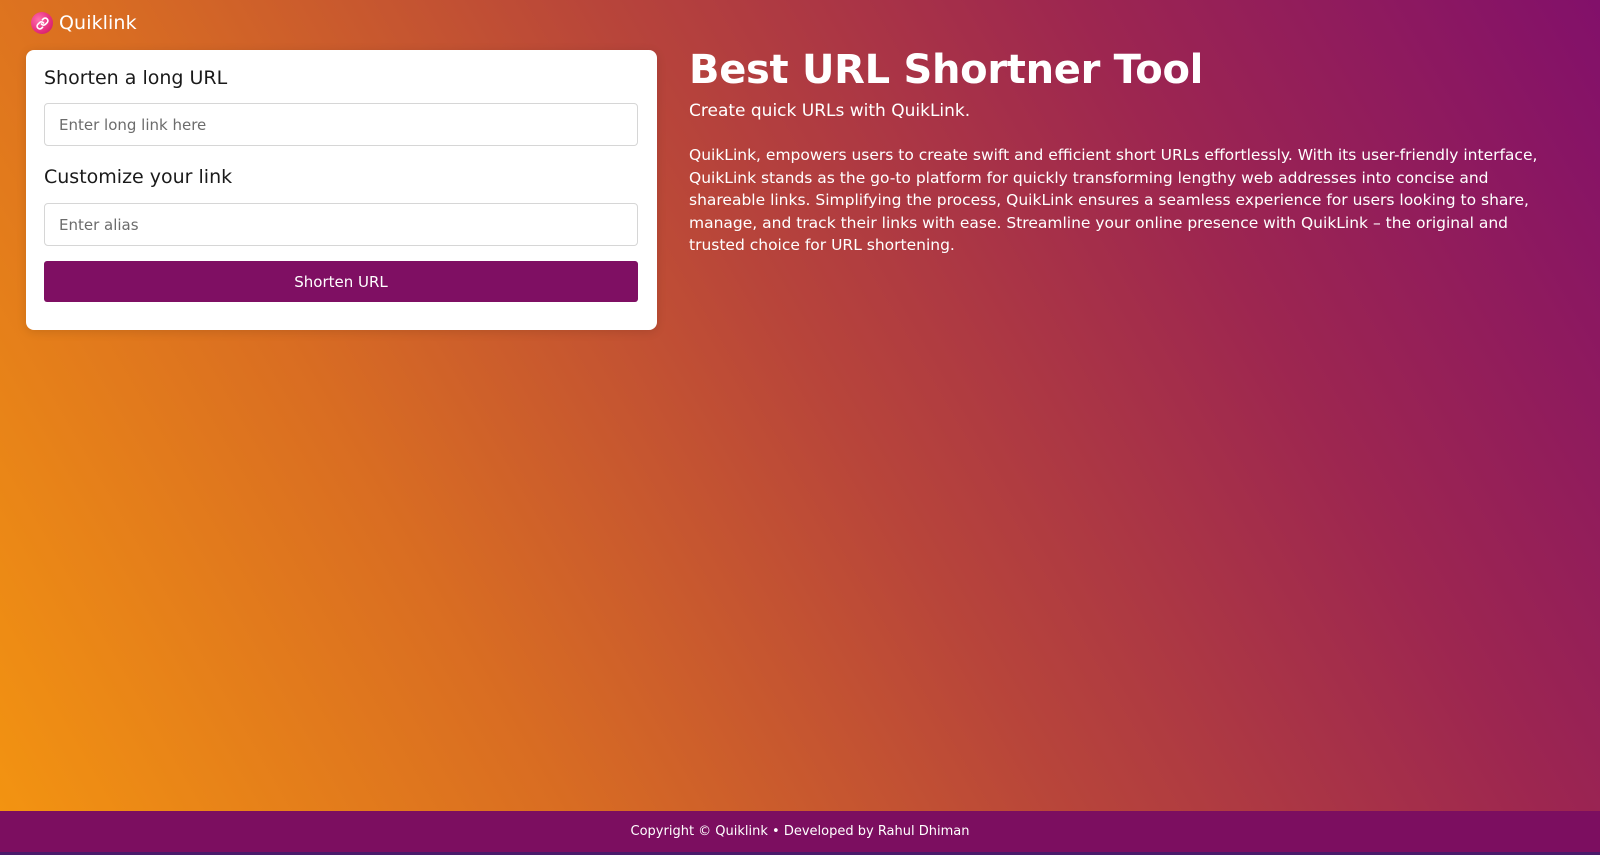 The height and width of the screenshot is (855, 1600). Describe the element at coordinates (830, 111) in the screenshot. I see `page-subtitle: Create quick URLs with QuikLink.` at that location.